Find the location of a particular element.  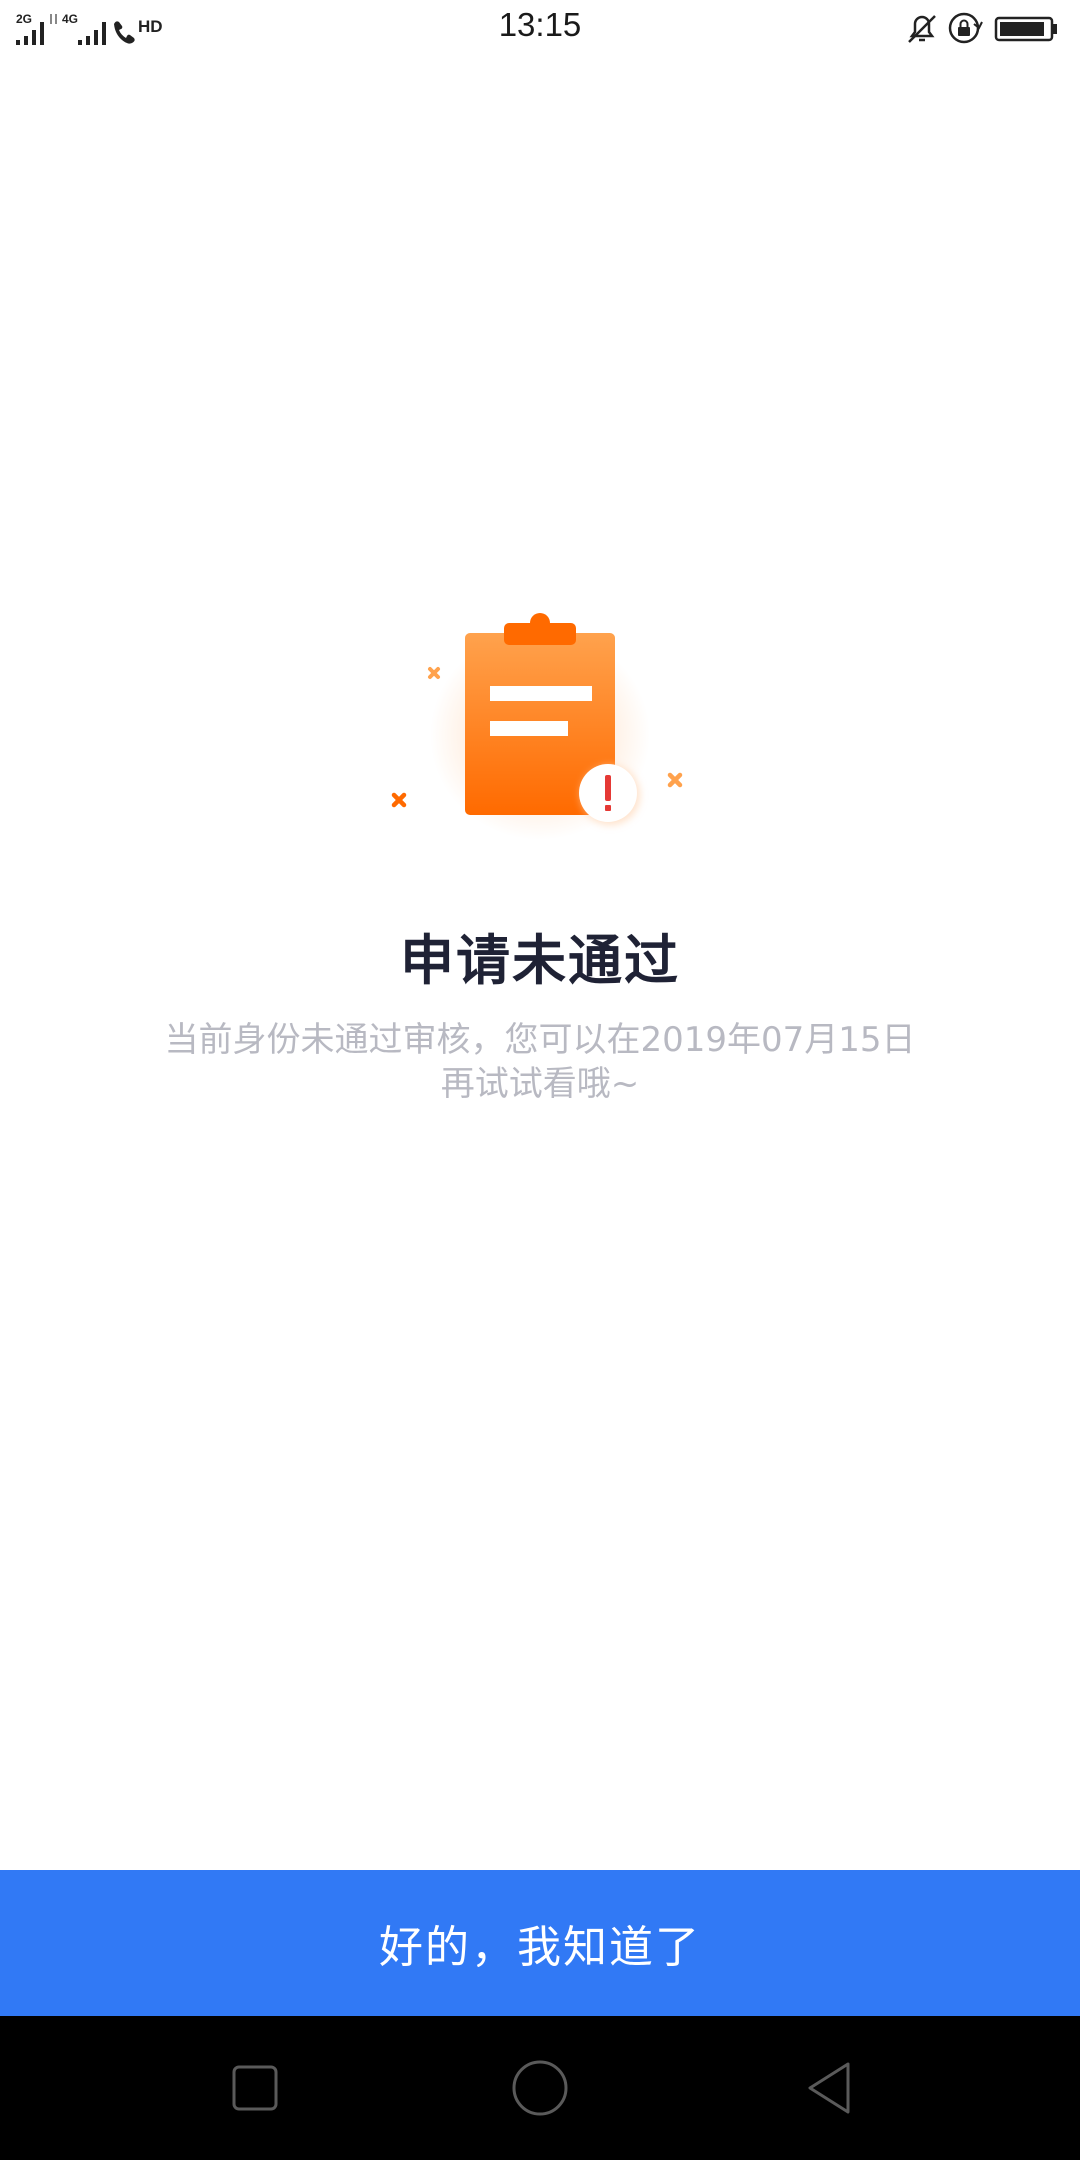

result-description-line: 再试试看哦~ is located at coordinates (540, 1084).